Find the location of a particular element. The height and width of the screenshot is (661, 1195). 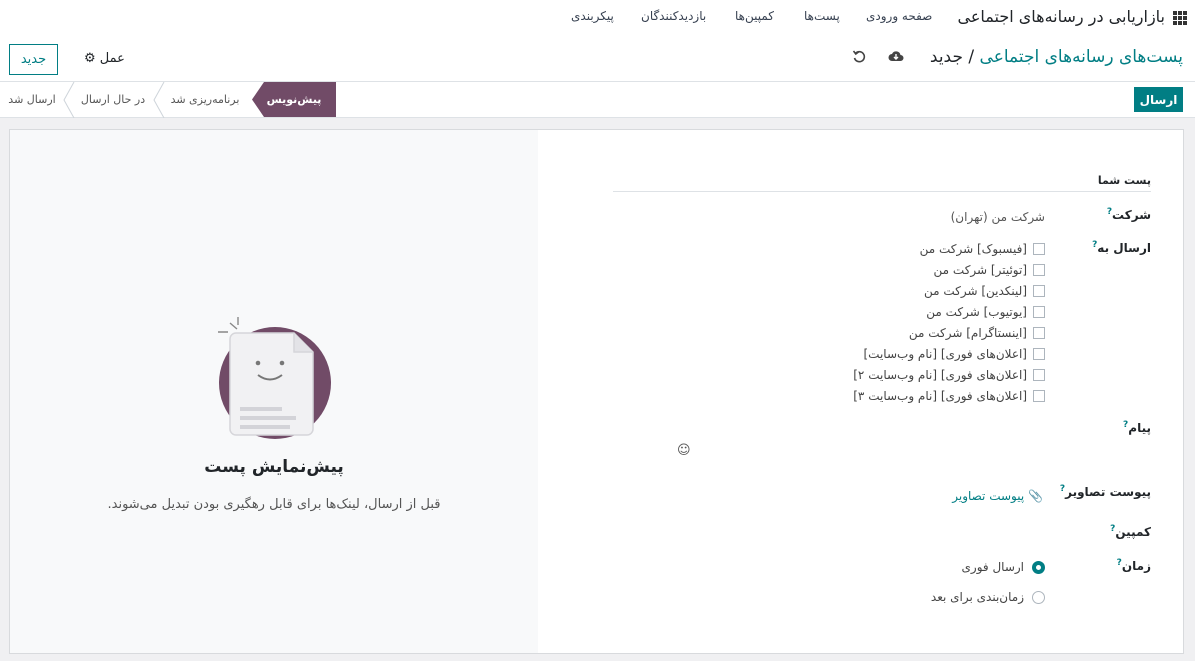

timing-label-text: زمان is located at coordinates (1136, 566).